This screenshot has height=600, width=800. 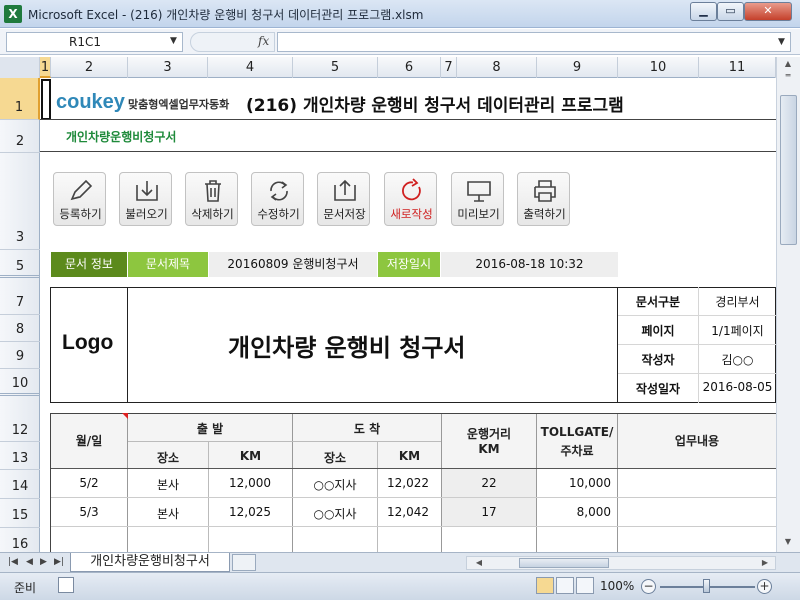 What do you see at coordinates (20, 428) in the screenshot?
I see `row-header: 12` at bounding box center [20, 428].